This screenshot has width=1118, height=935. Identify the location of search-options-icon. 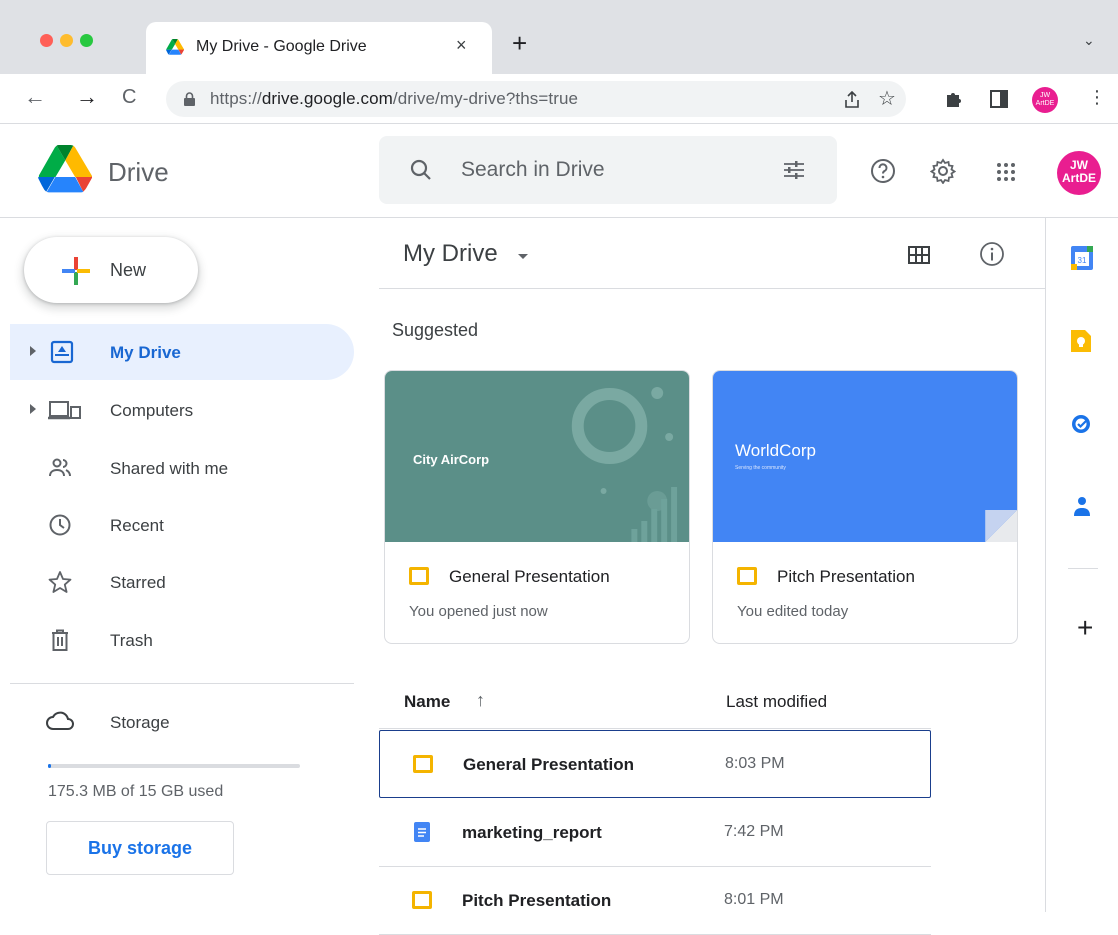
(794, 170).